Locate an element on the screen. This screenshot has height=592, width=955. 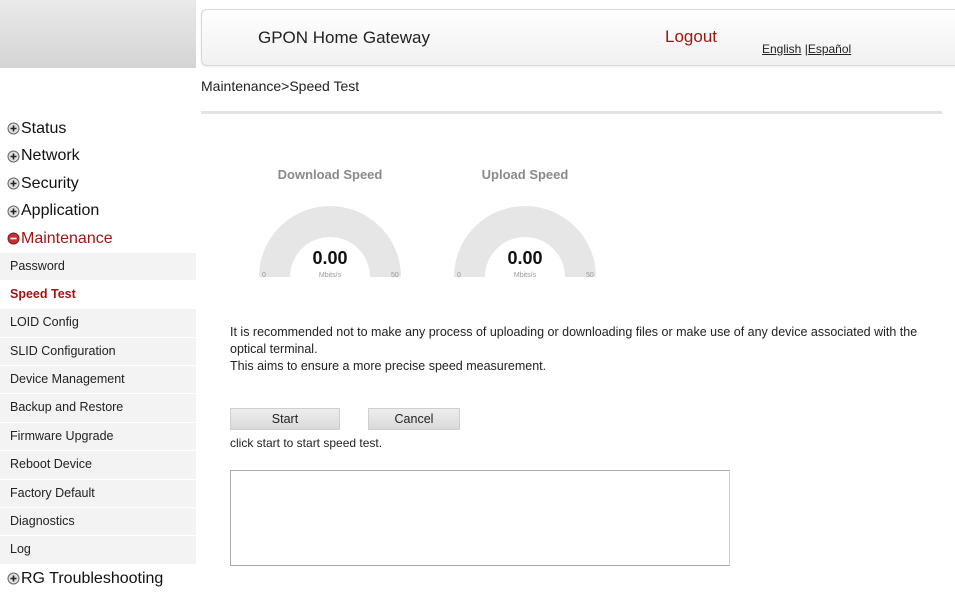
upload-speed-value: 0.00 is located at coordinates (525, 258).